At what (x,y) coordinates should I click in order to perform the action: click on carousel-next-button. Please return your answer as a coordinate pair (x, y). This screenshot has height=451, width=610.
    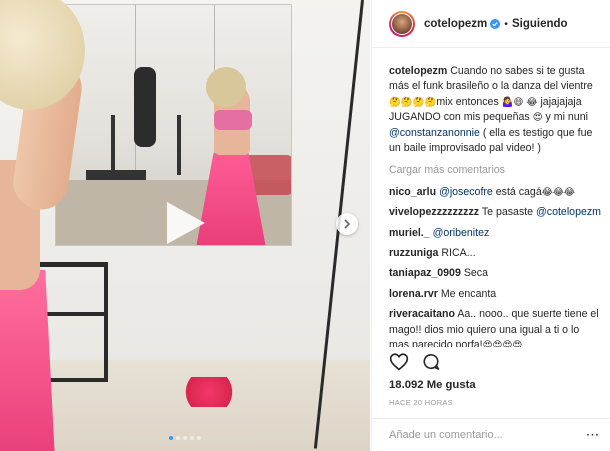
    Looking at the image, I should click on (347, 224).